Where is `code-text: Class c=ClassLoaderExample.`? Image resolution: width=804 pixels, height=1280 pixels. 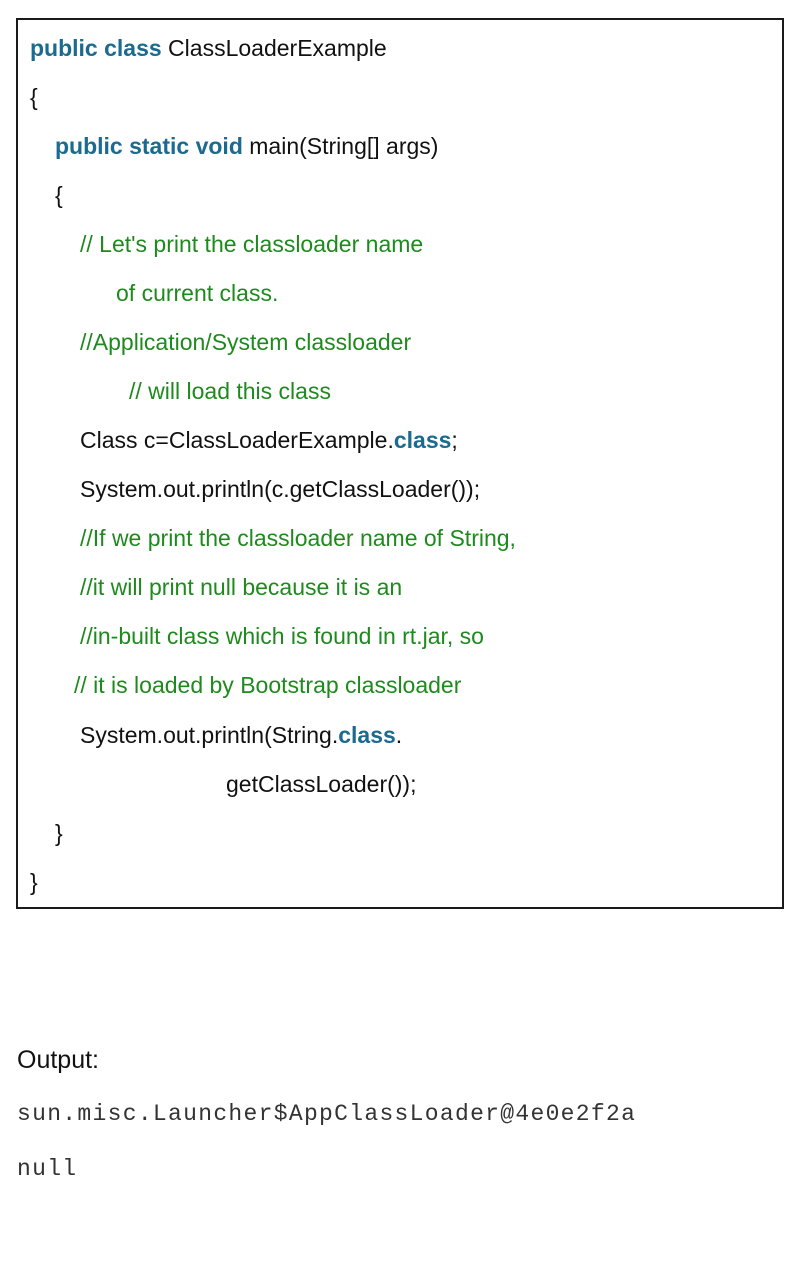 code-text: Class c=ClassLoaderExample. is located at coordinates (237, 440).